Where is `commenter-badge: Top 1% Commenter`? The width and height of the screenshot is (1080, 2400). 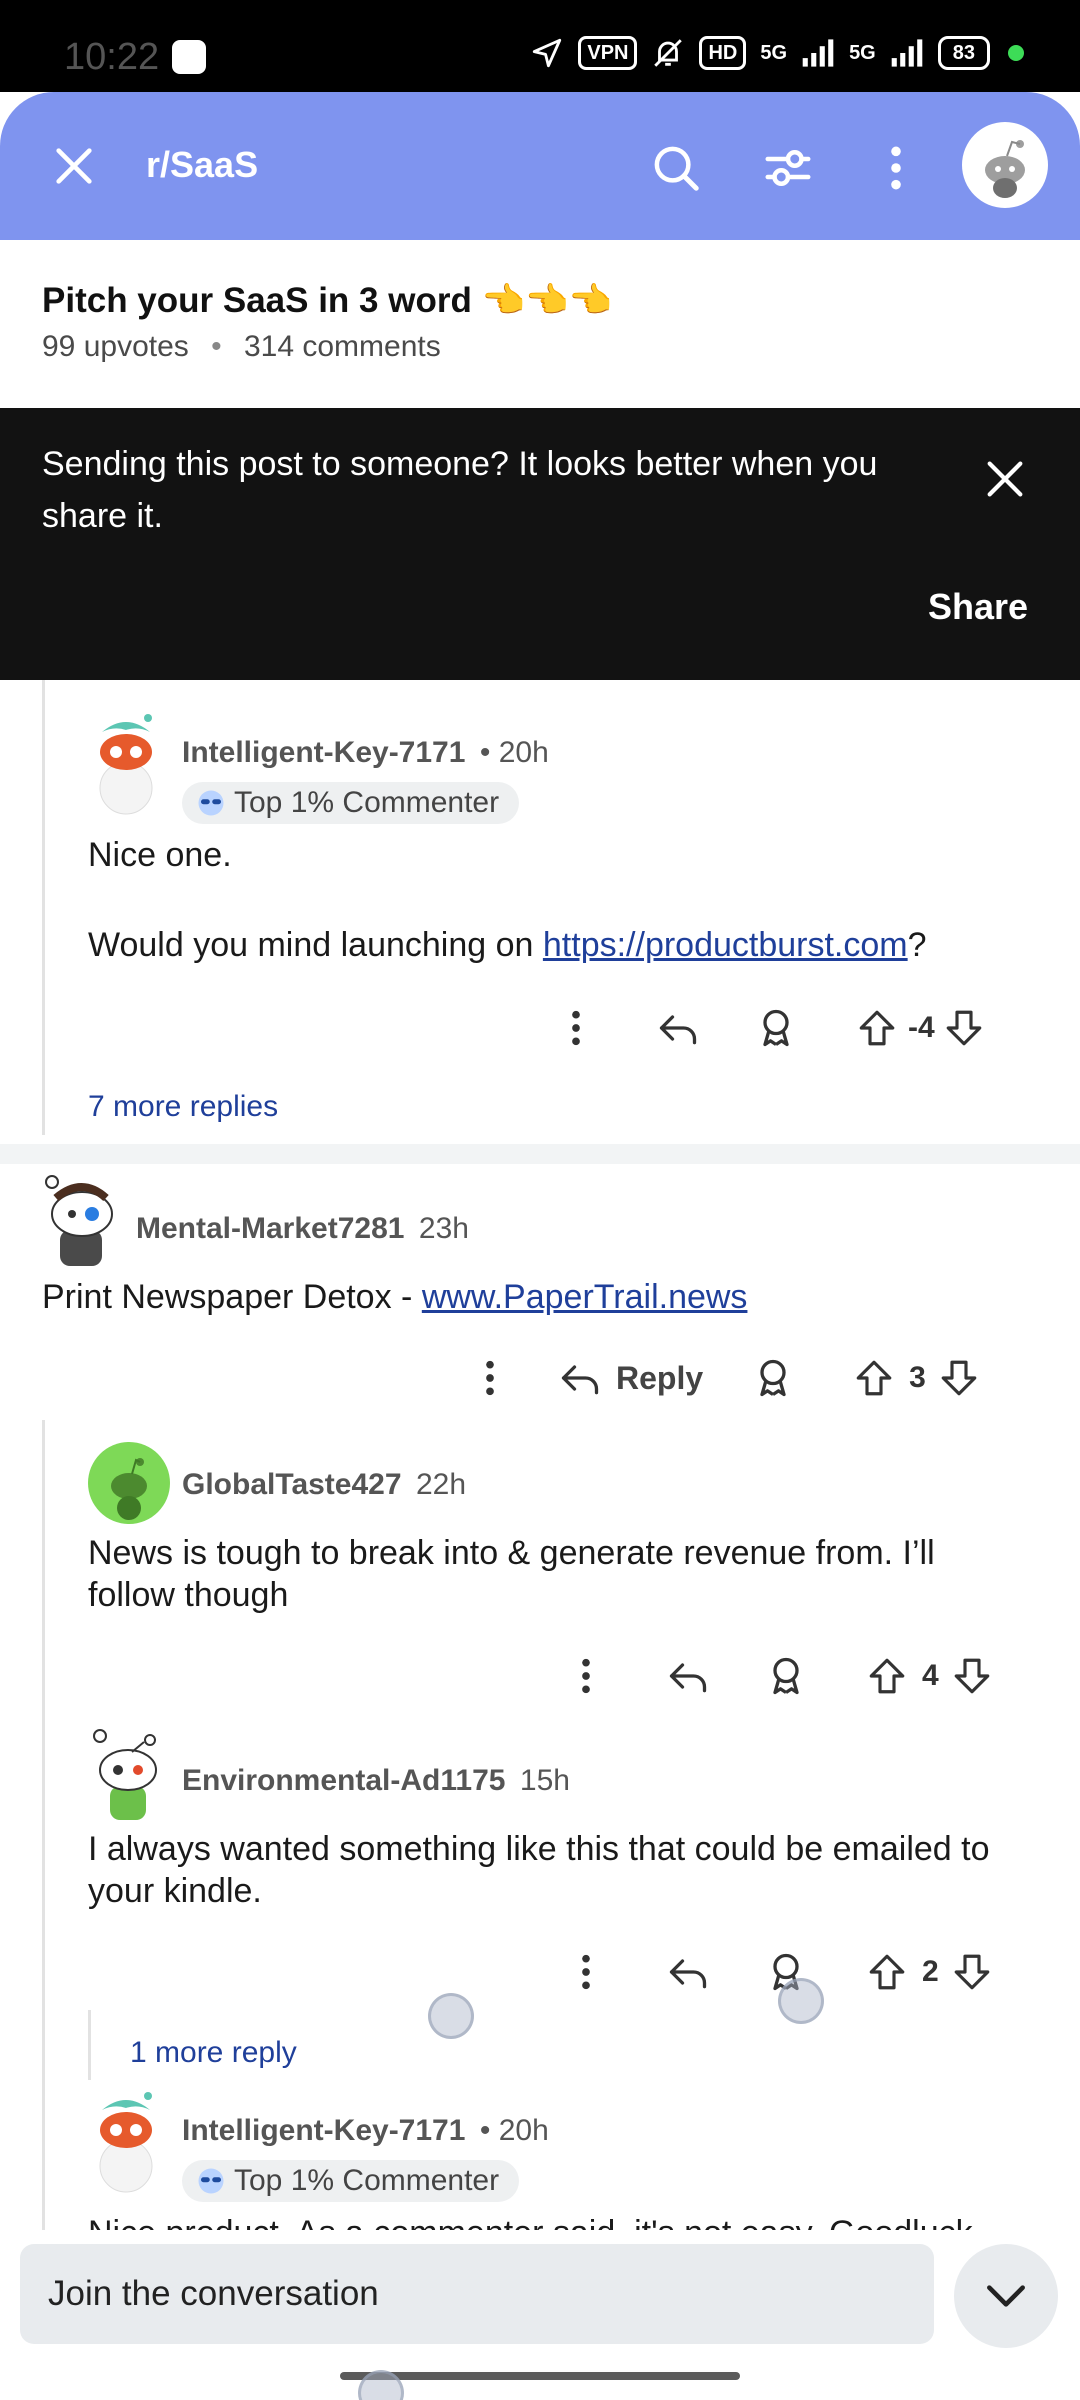
commenter-badge: Top 1% Commenter is located at coordinates (351, 2181).